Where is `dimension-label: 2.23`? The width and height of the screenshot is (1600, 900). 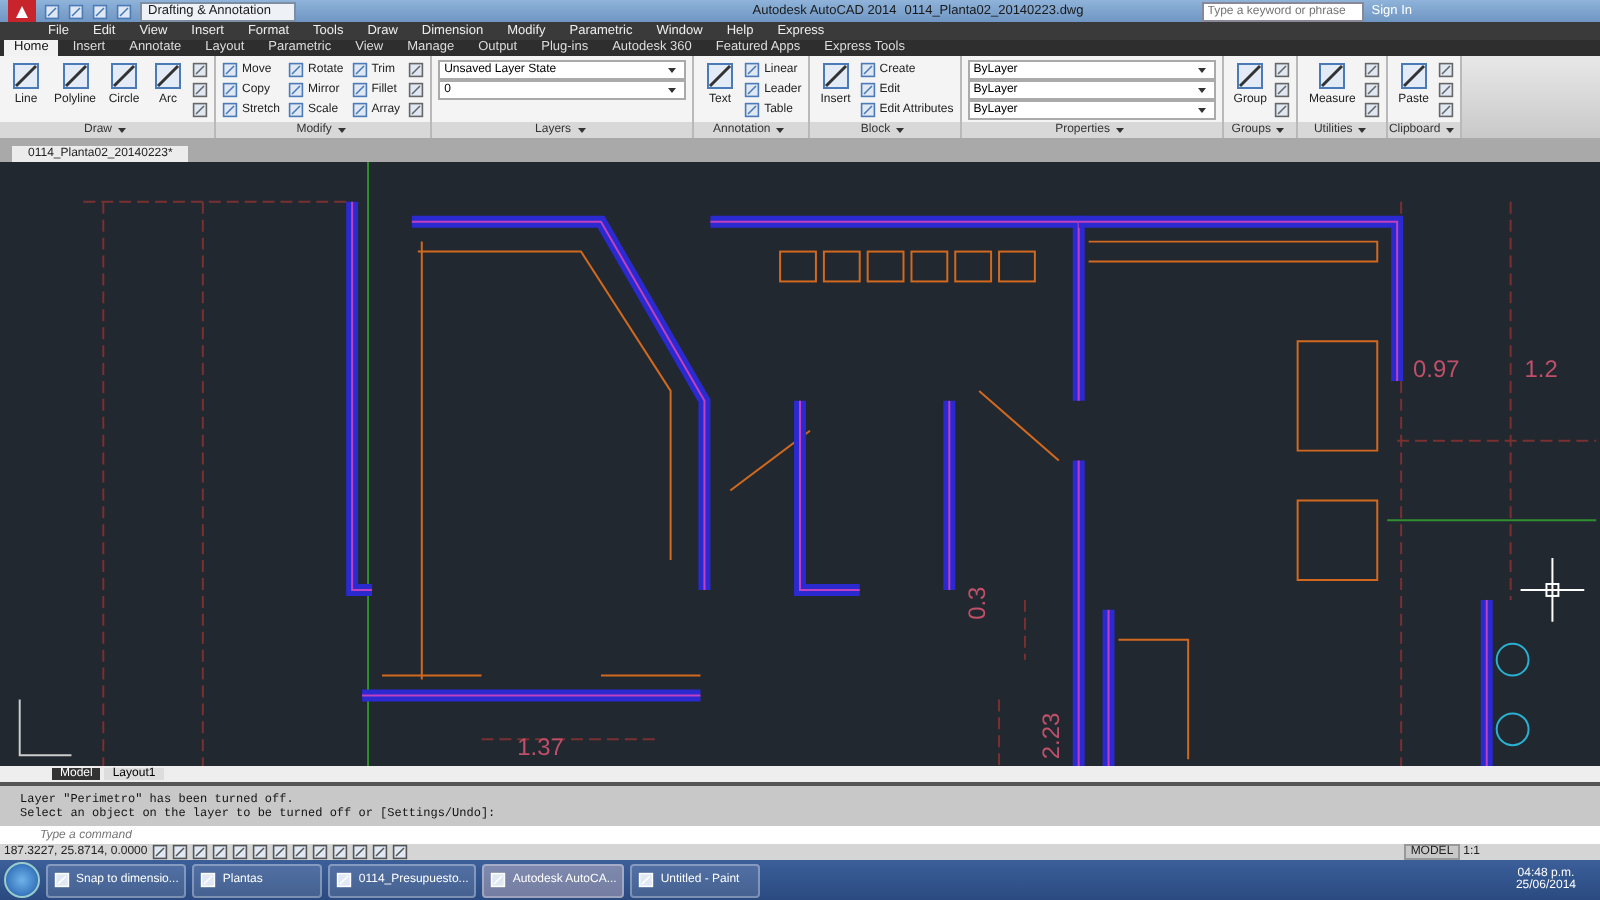
dimension-label: 2.23 is located at coordinates (1050, 735).